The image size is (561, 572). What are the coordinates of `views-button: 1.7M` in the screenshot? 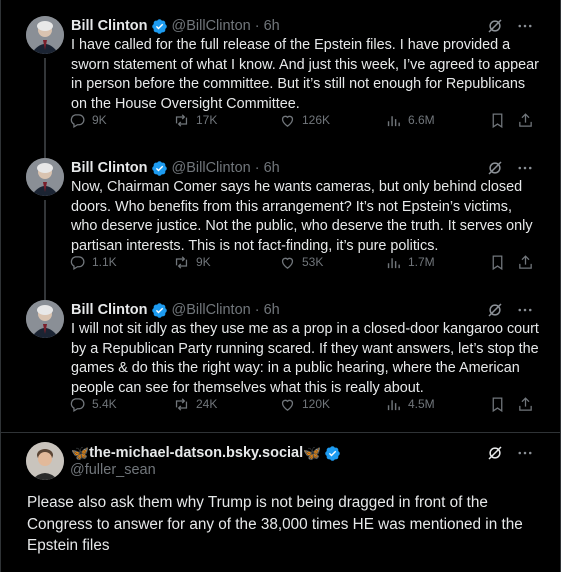 It's located at (410, 262).